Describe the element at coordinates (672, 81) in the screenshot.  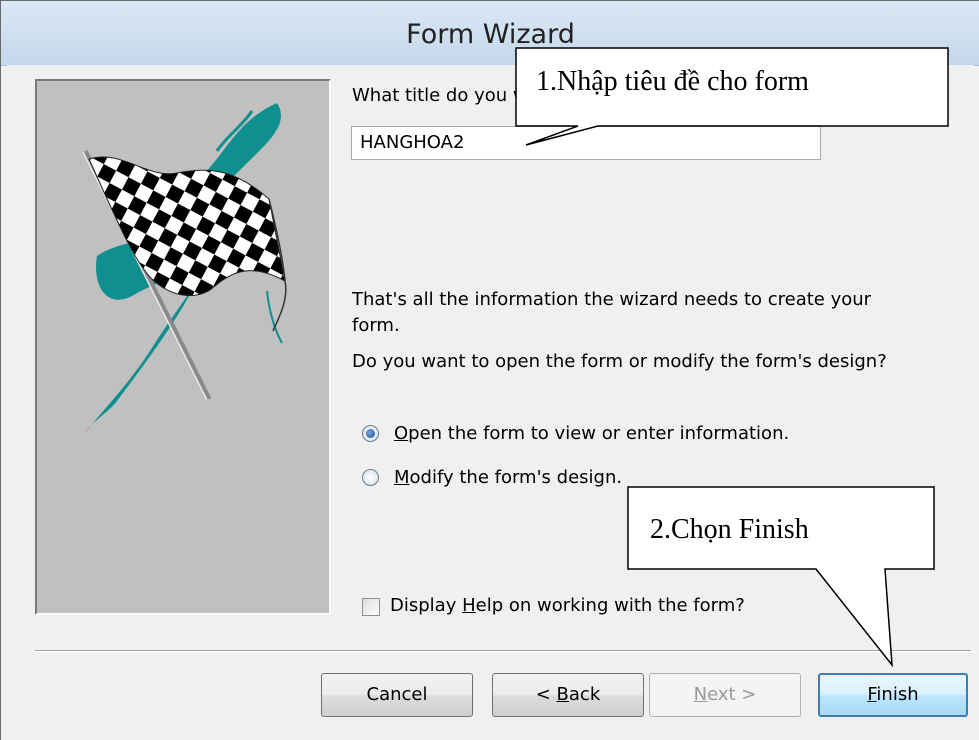
I see `callout-step1-text: 1.Nhập tiêu đề cho form` at that location.